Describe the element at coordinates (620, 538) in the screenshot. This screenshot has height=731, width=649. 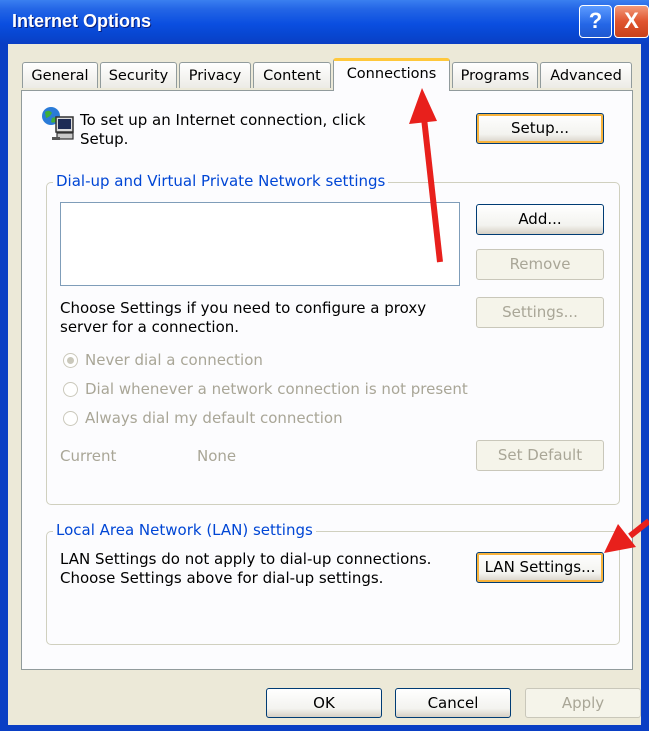
I see `lan-pointer-arrowhead` at that location.